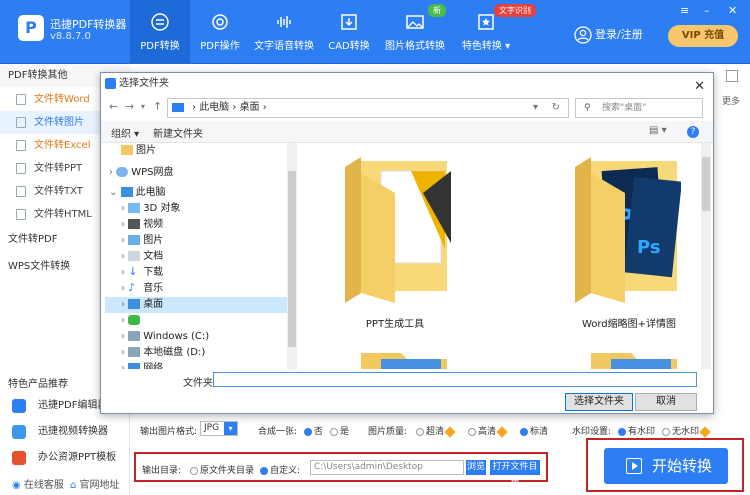 This screenshot has height=495, width=750. I want to click on watermark-off-label: 无水印, so click(686, 432).